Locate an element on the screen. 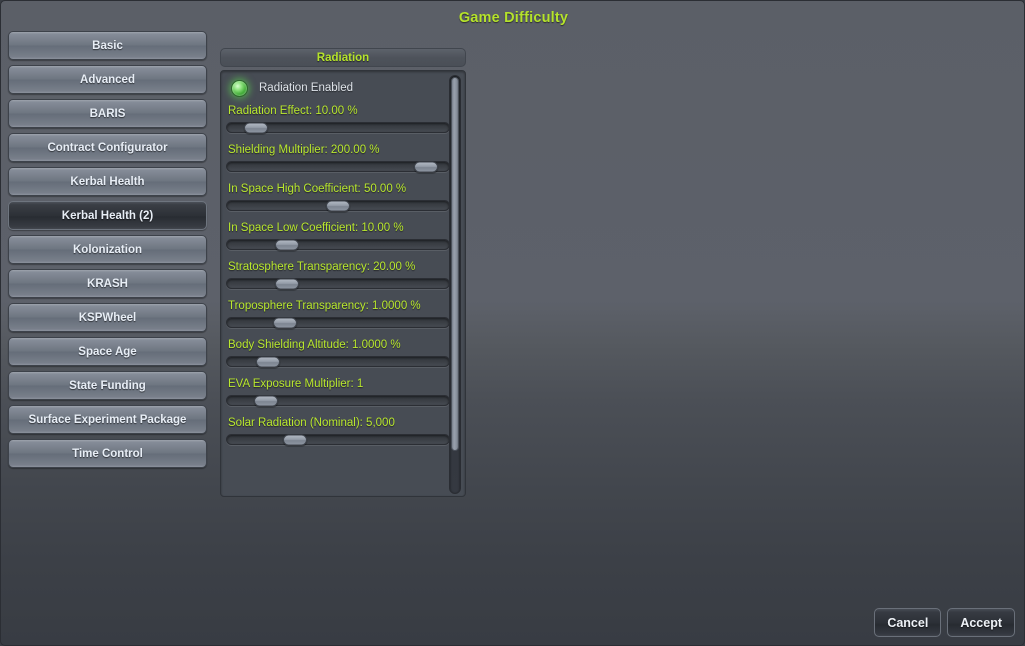  sidebar-item-kerbal-health: Kerbal Health is located at coordinates (107, 181).